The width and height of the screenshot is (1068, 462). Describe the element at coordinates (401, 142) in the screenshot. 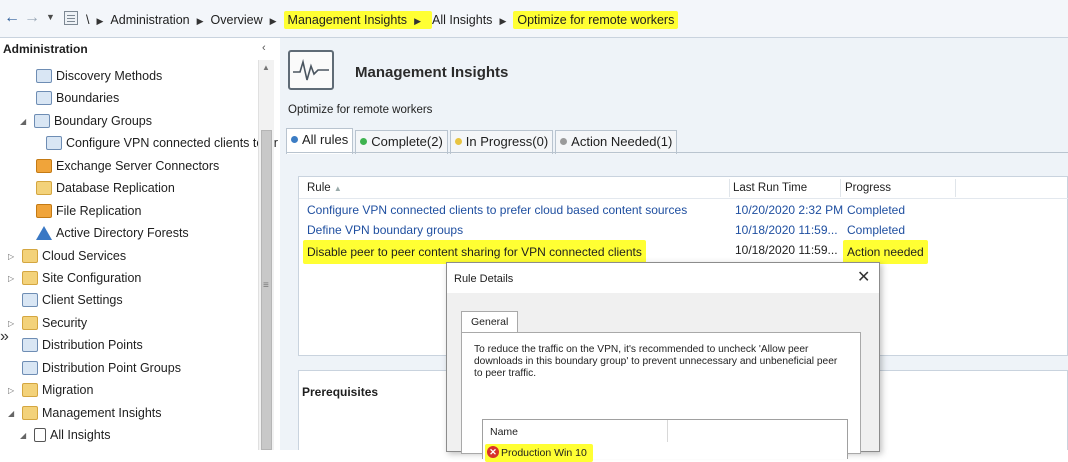

I see `tab-complete: Complete(2)` at that location.